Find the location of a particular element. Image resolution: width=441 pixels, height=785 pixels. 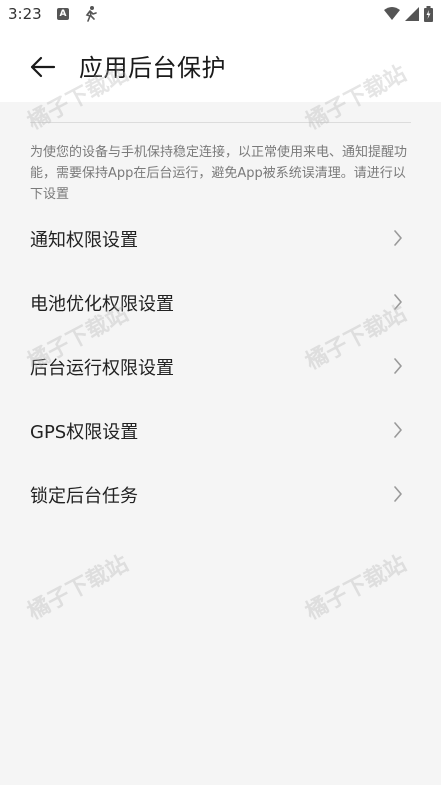

app-bar: 应用后台保护 is located at coordinates (220, 66).